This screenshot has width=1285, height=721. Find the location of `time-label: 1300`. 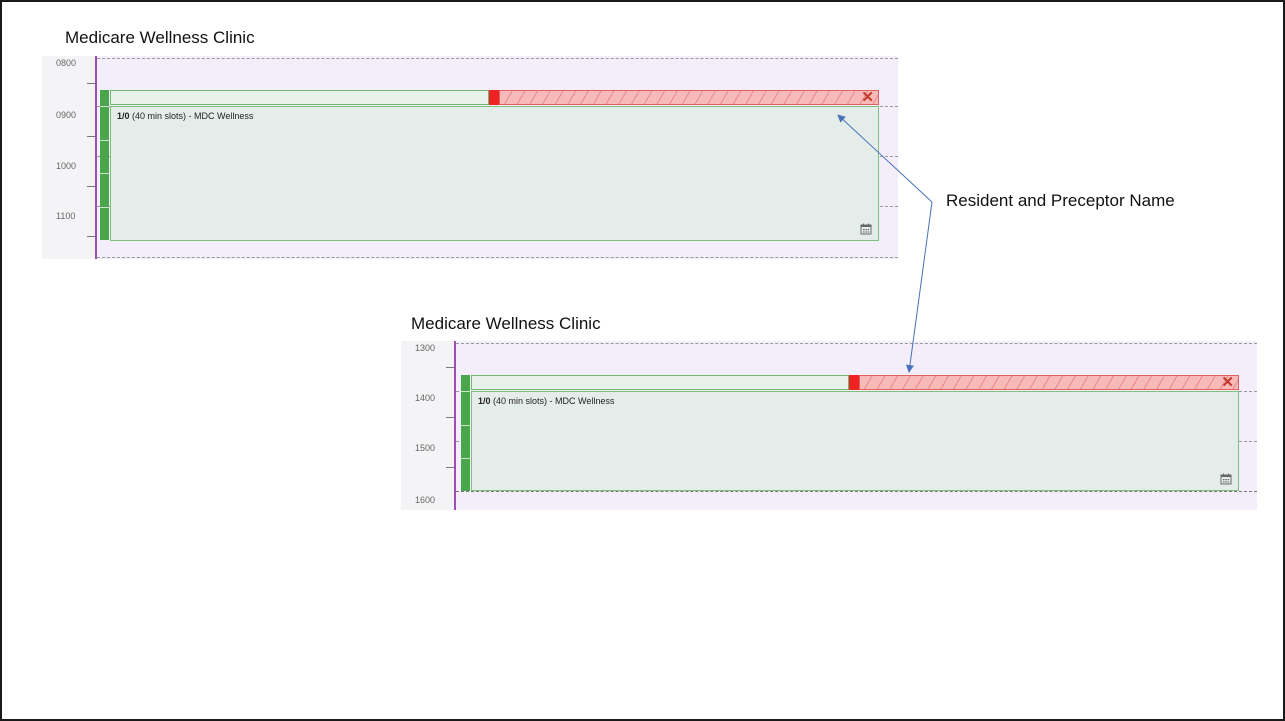

time-label: 1300 is located at coordinates (425, 348).